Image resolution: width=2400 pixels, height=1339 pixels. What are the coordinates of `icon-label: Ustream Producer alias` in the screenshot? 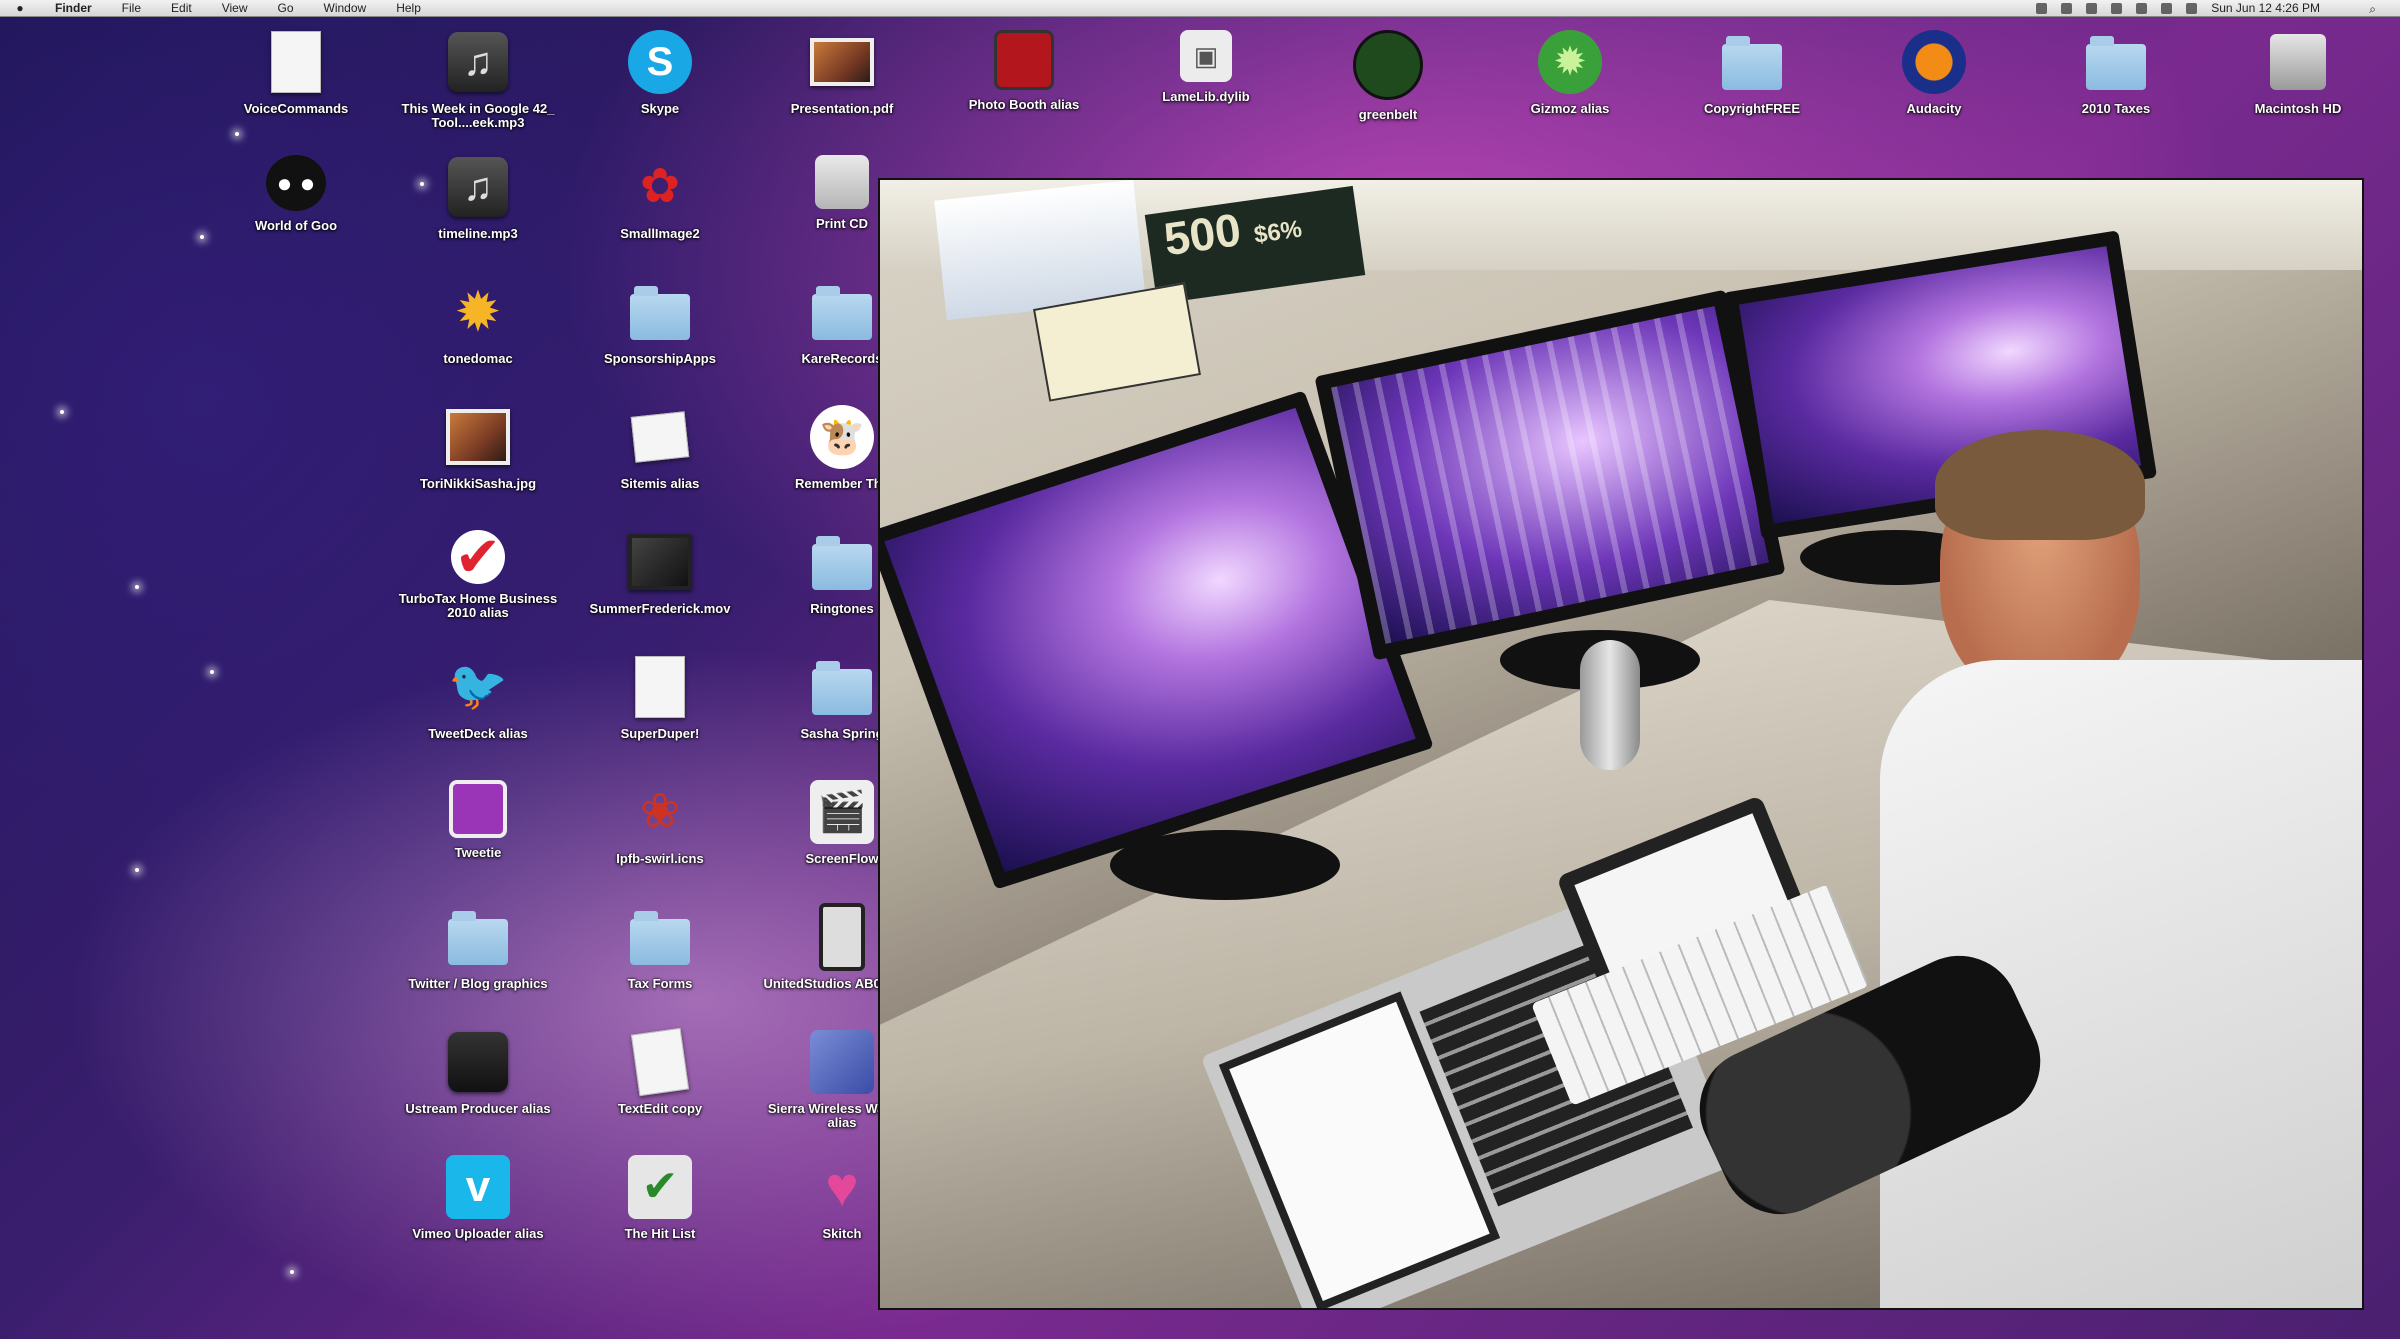 It's located at (478, 1108).